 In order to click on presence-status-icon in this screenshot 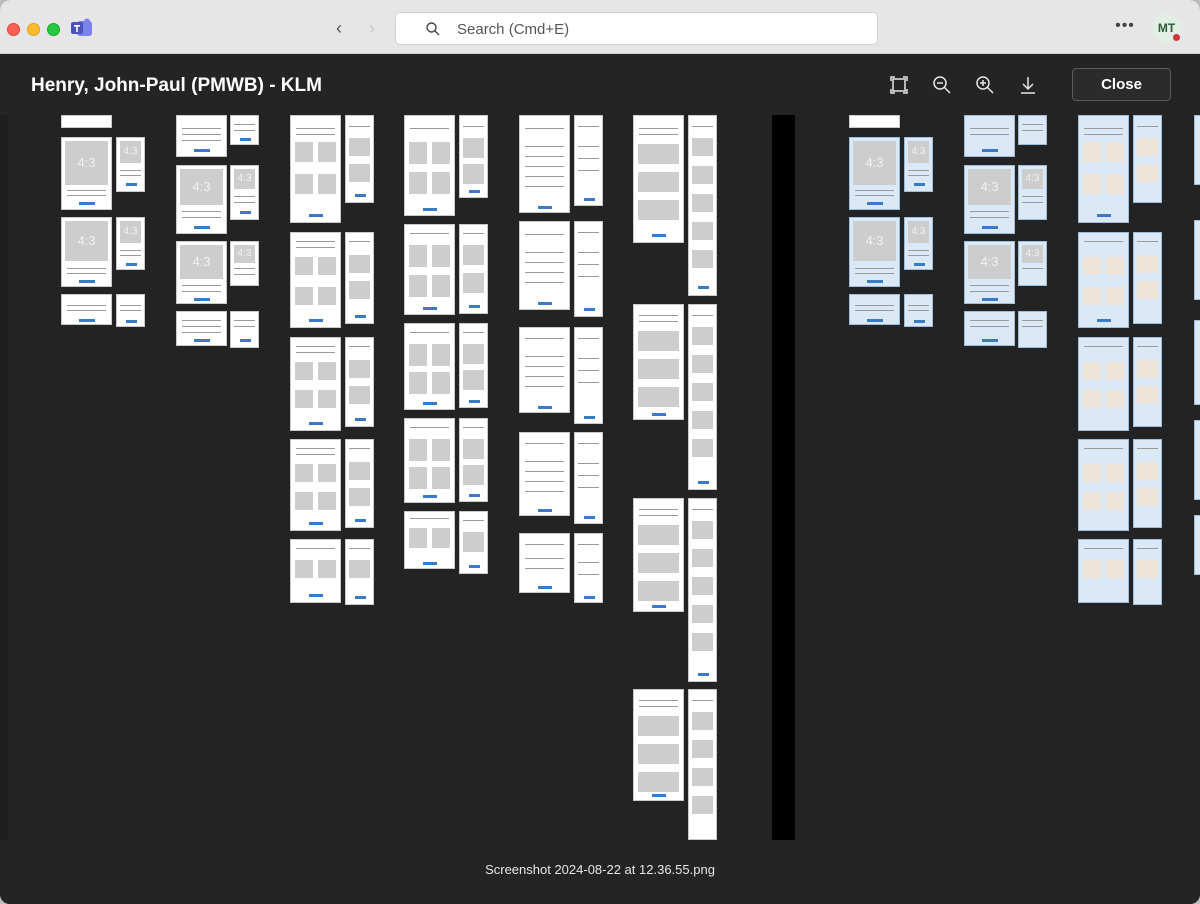, I will do `click(1176, 37)`.